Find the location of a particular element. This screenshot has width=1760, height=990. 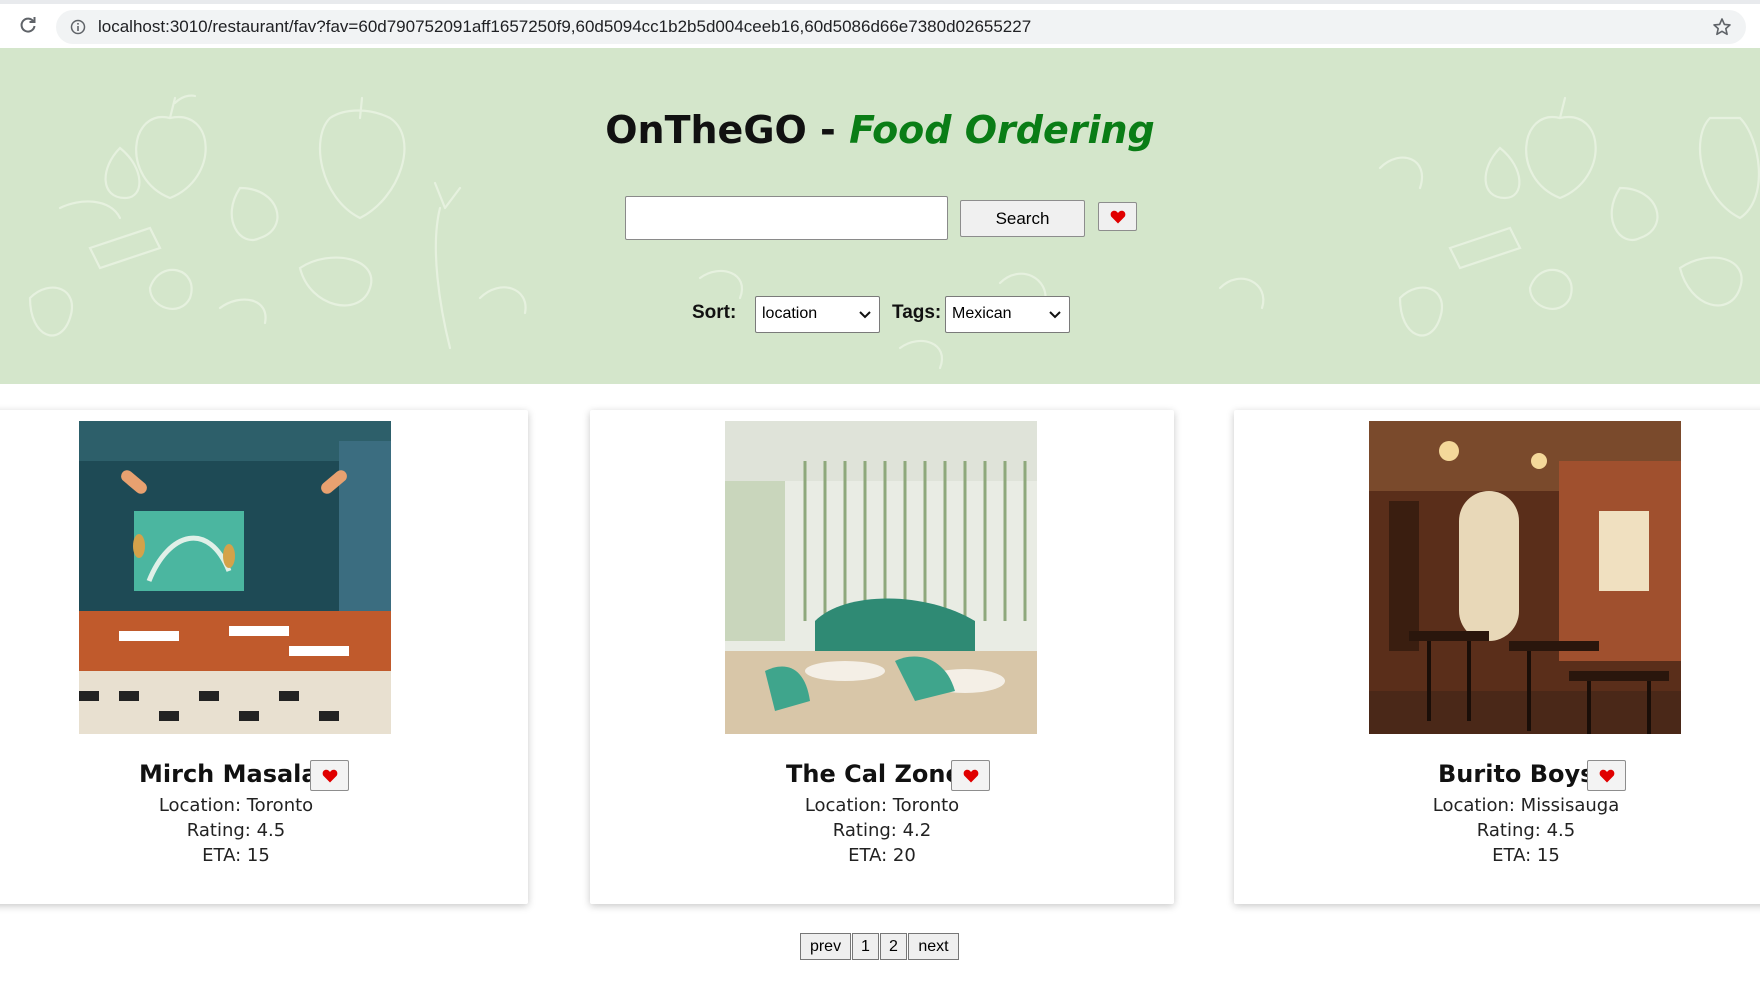

tab-strip is located at coordinates (880, 2).